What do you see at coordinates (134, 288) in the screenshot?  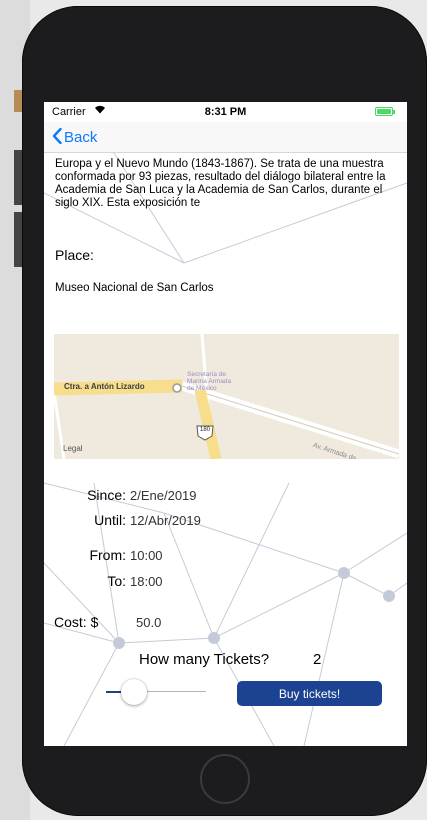 I see `place-value: Museo Nacional de San Carlos` at bounding box center [134, 288].